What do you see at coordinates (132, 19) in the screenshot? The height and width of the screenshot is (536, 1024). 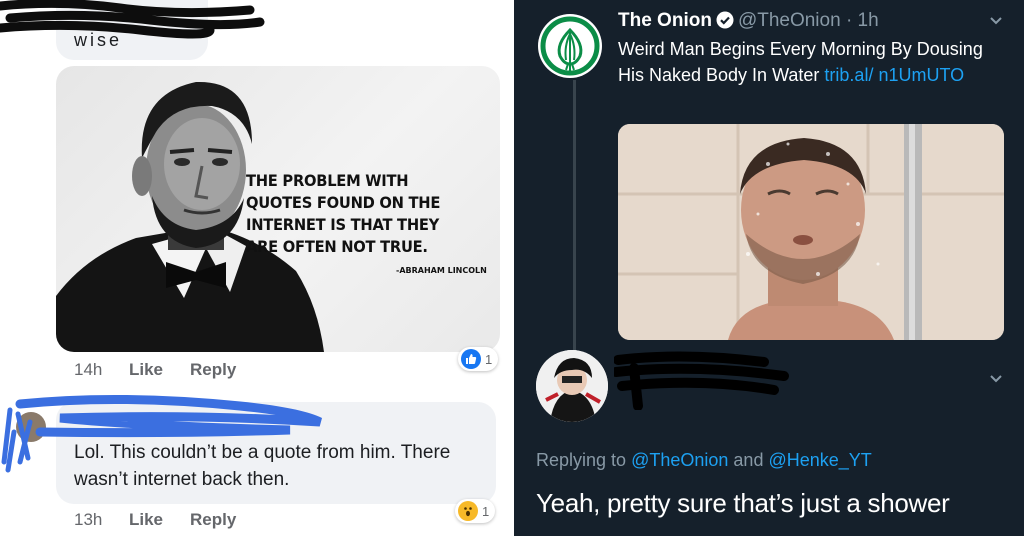 I see `redaction-scribble-top` at bounding box center [132, 19].